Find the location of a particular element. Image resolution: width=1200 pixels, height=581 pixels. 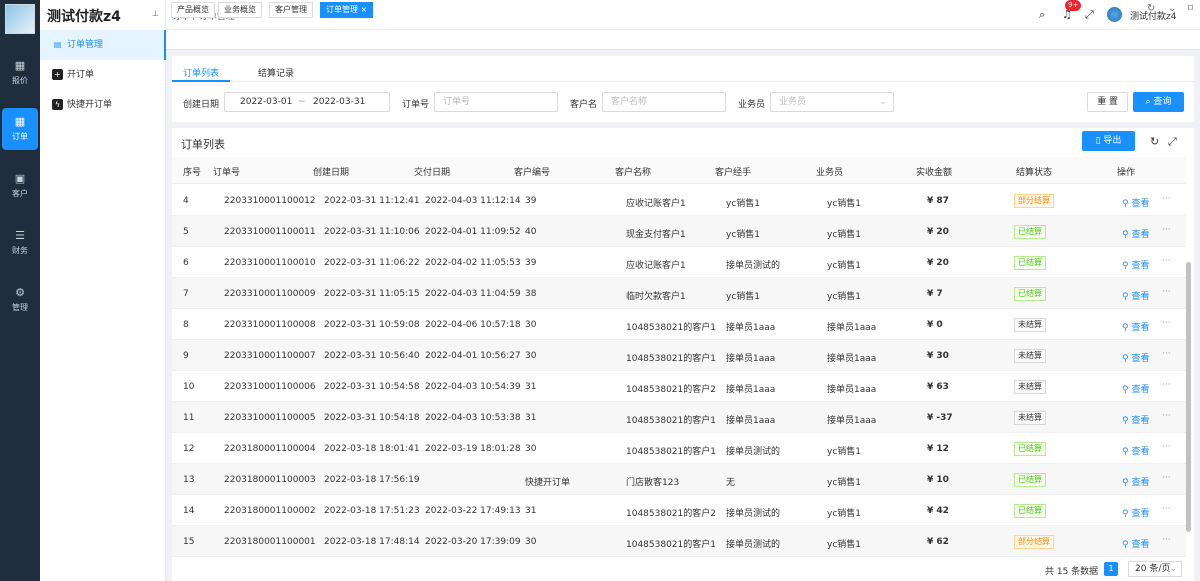

cell-delivery: 2022-04-02 11:05:53 is located at coordinates (473, 263).